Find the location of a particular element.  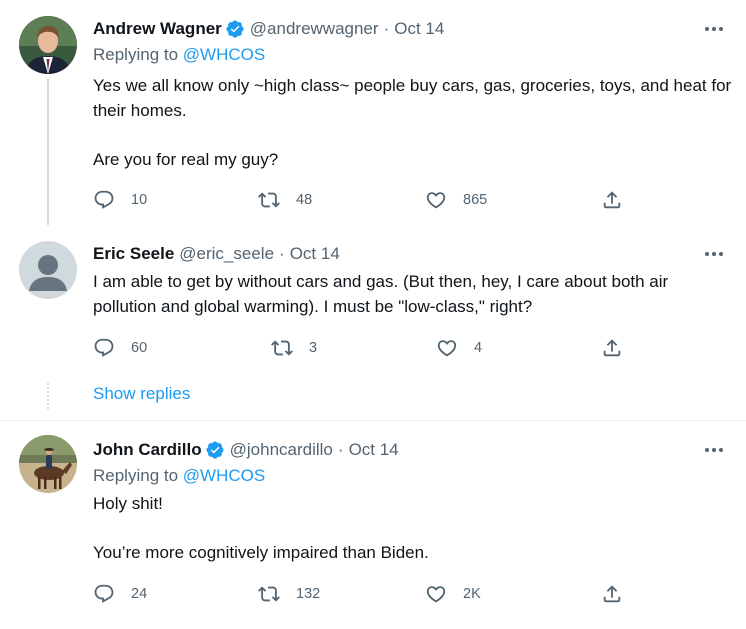

tweet-header: John Cardillo @johncardillo · Oct 14 is located at coordinates (246, 450).